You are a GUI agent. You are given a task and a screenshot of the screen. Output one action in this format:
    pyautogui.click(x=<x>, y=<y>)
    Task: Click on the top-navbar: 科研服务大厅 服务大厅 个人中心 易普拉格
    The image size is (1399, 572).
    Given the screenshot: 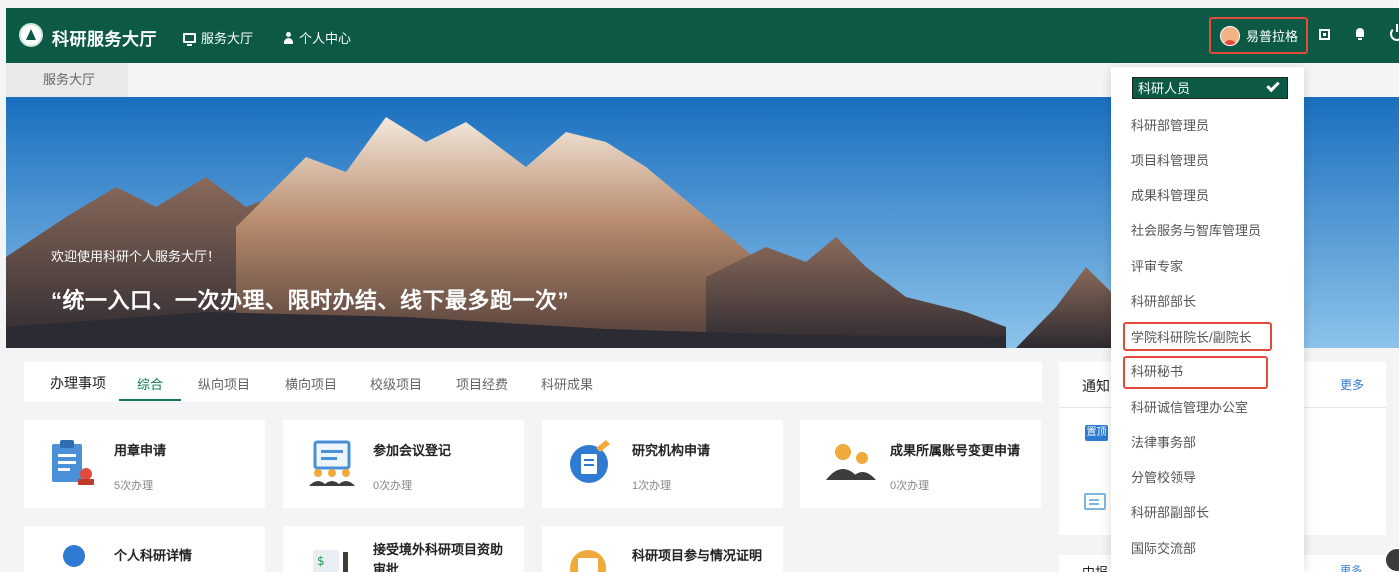 What is the action you would take?
    pyautogui.click(x=702, y=35)
    